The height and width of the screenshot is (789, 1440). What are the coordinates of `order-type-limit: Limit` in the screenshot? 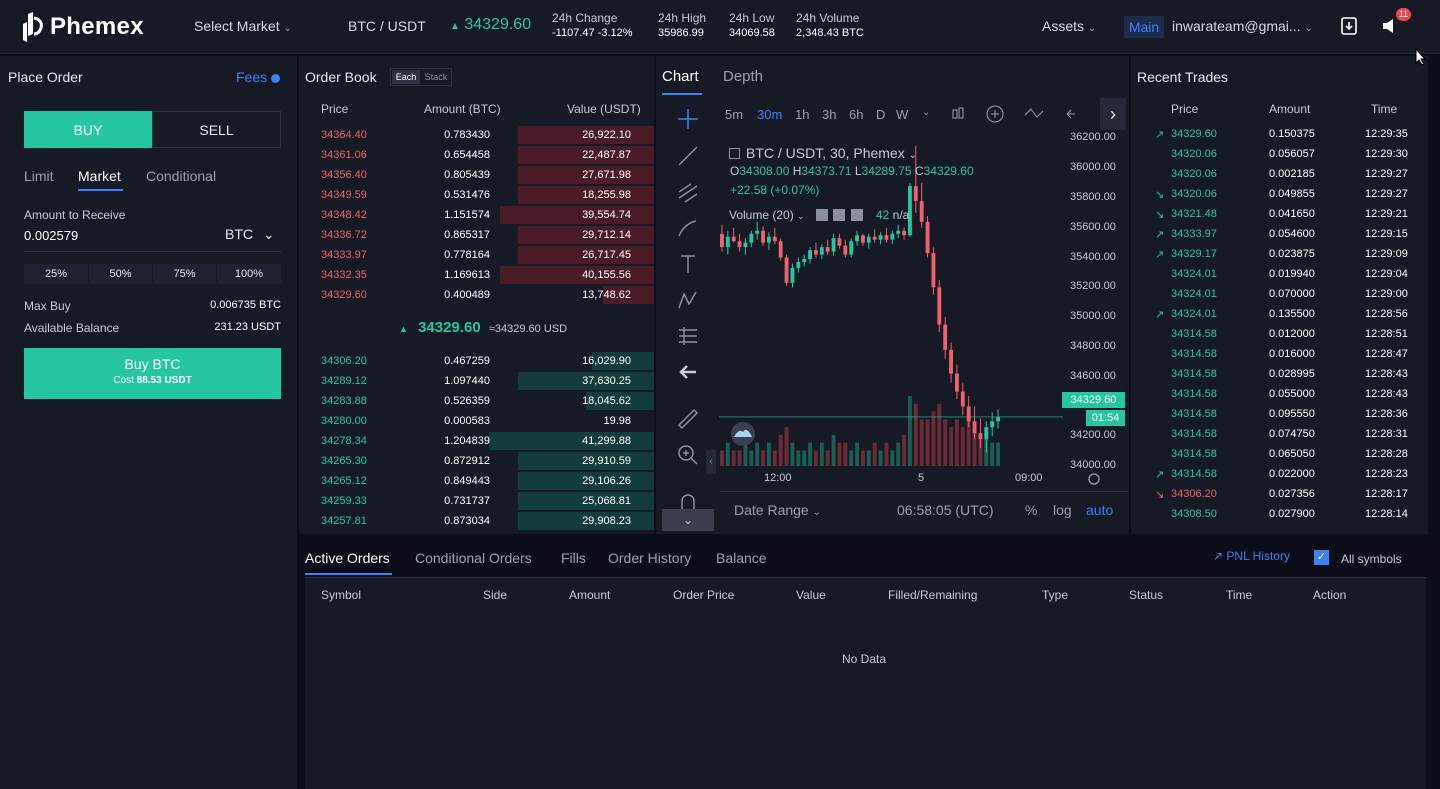 It's located at (39, 176).